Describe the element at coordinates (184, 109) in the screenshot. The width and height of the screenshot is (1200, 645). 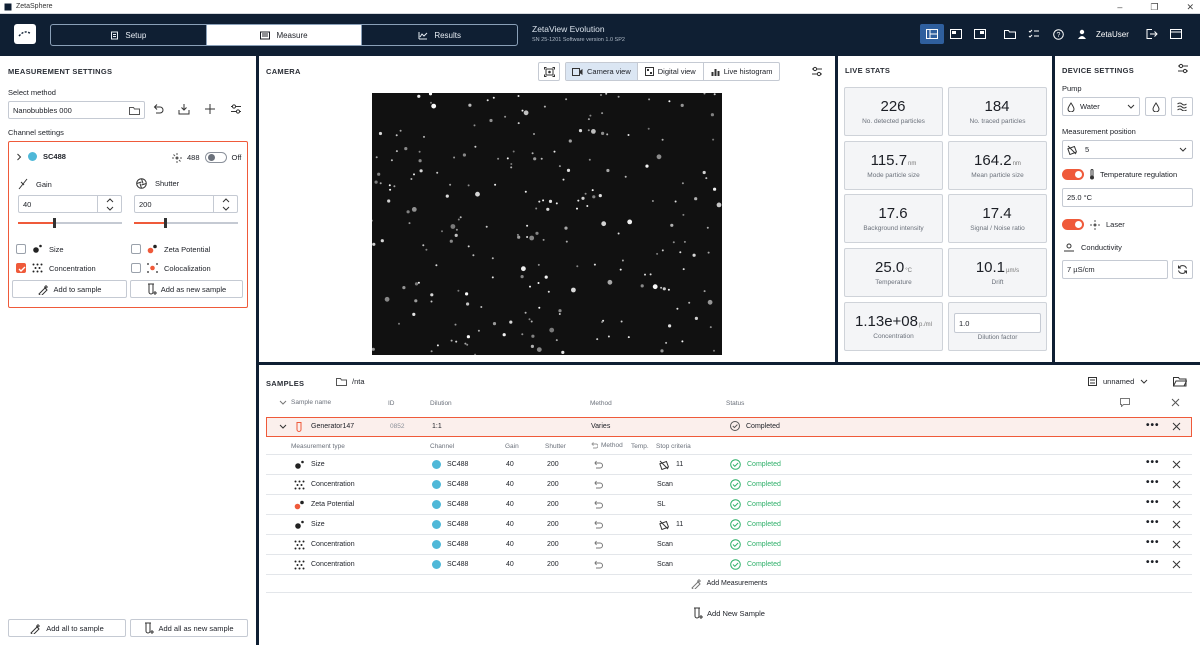
I see `save-method-icon` at that location.